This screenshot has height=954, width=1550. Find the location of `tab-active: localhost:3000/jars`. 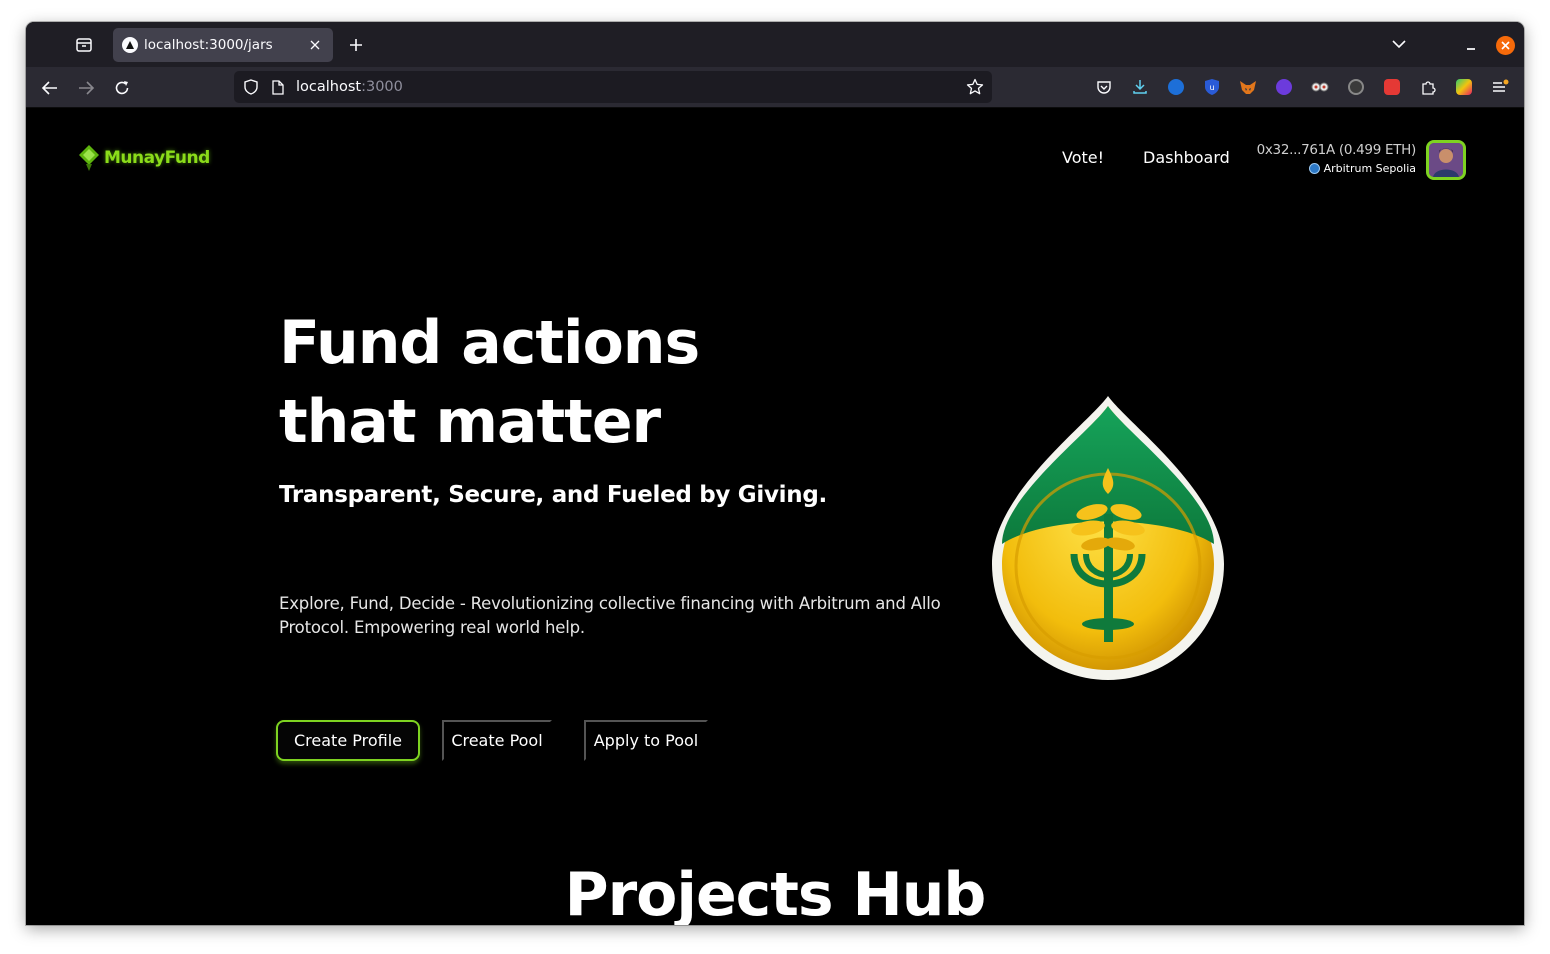

tab-active: localhost:3000/jars is located at coordinates (223, 45).